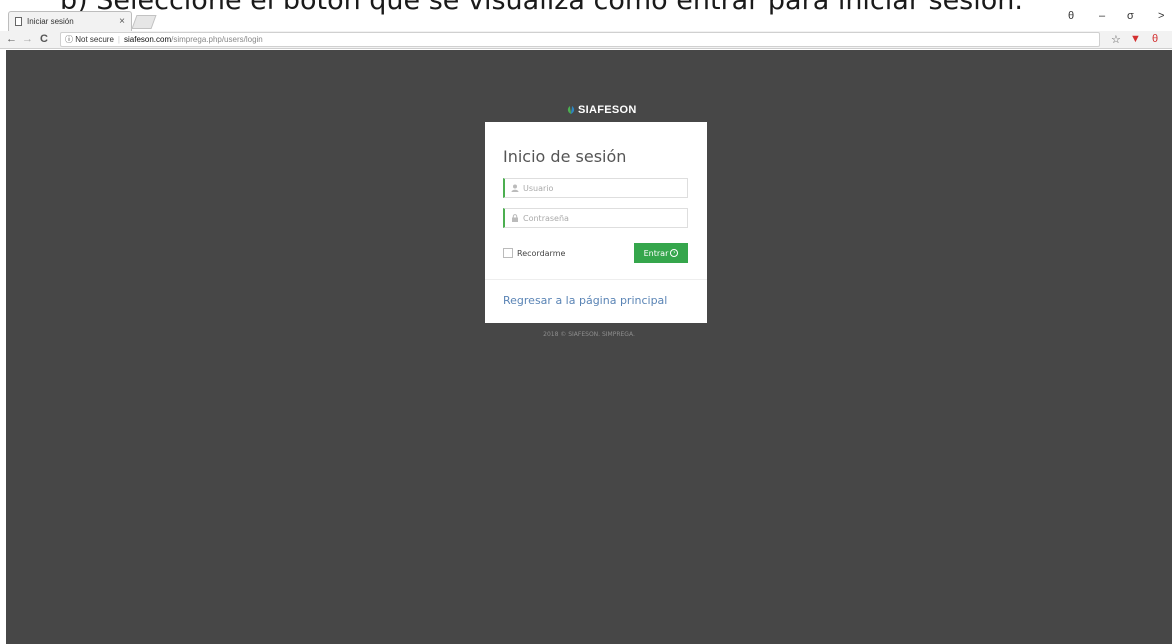 This screenshot has height=644, width=1172. Describe the element at coordinates (585, 300) in the screenshot. I see `back-to-home-link: Regresar a la página principal` at that location.